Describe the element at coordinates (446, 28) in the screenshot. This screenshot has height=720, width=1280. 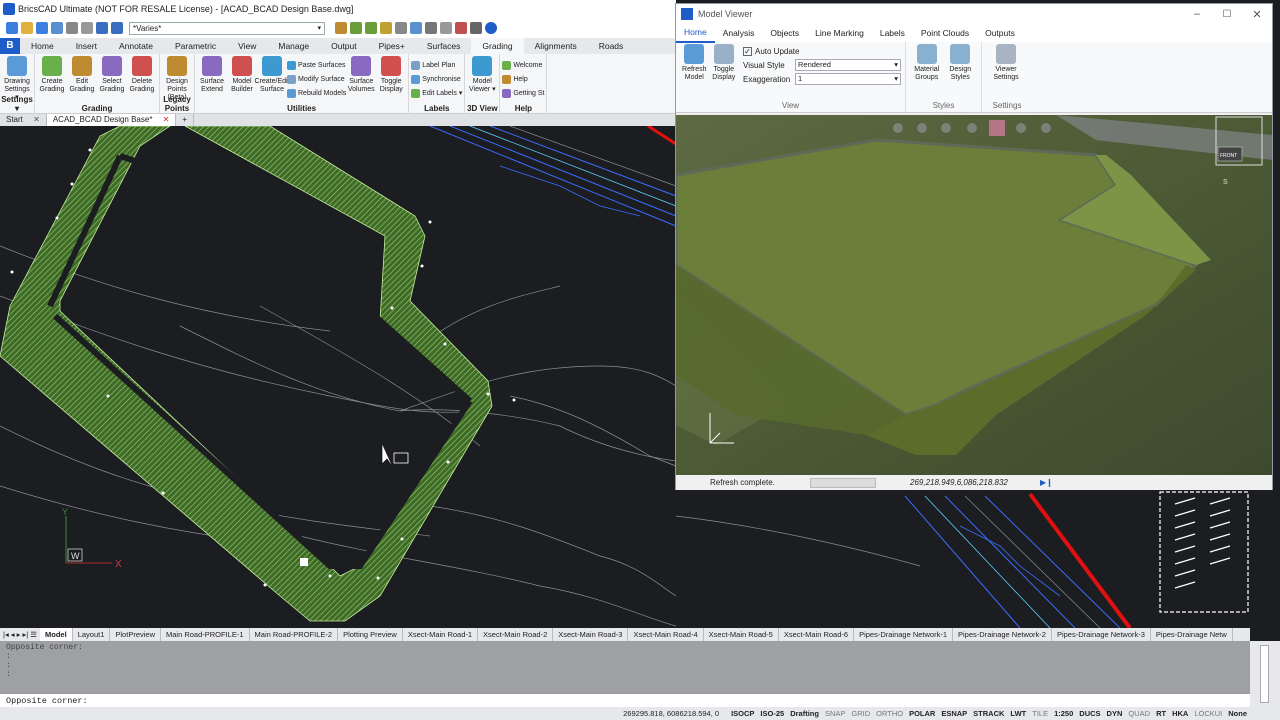
I see `match-icon` at that location.